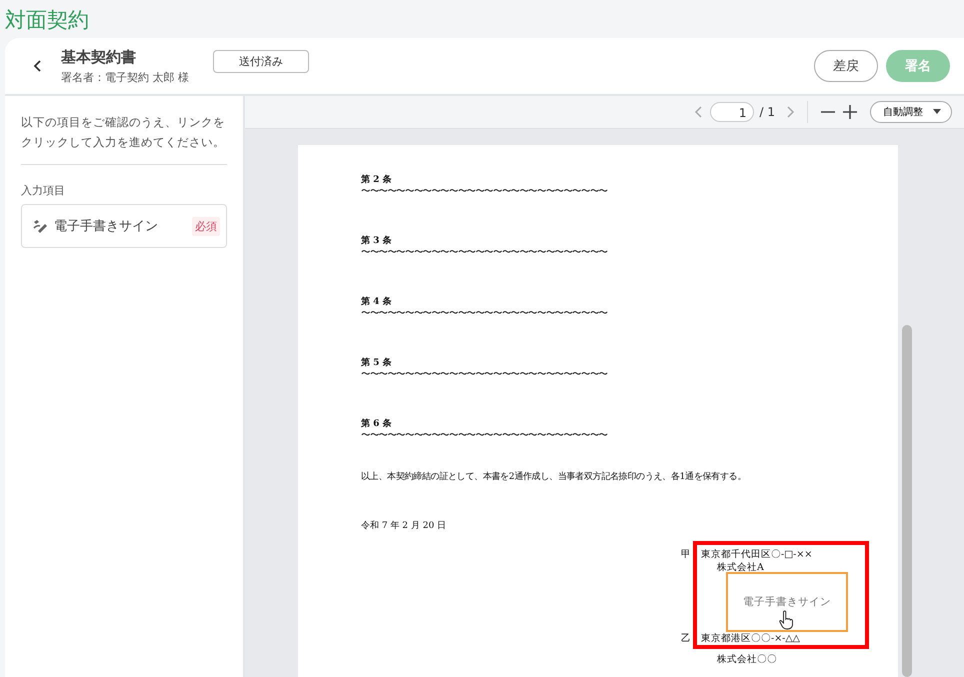  What do you see at coordinates (937, 112) in the screenshot?
I see `caret-icon` at bounding box center [937, 112].